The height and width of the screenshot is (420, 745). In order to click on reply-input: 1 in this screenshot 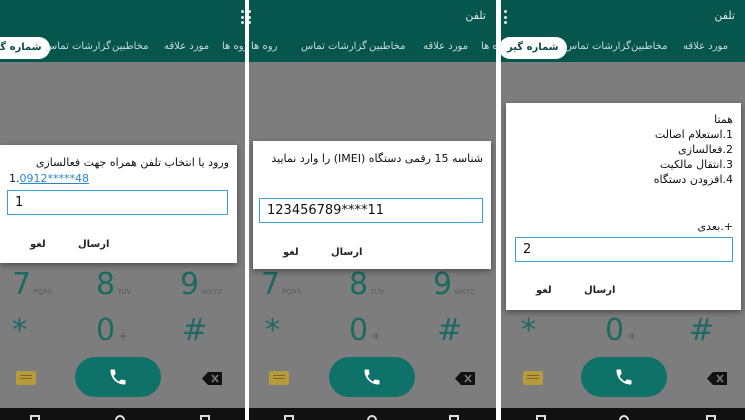, I will do `click(117, 202)`.